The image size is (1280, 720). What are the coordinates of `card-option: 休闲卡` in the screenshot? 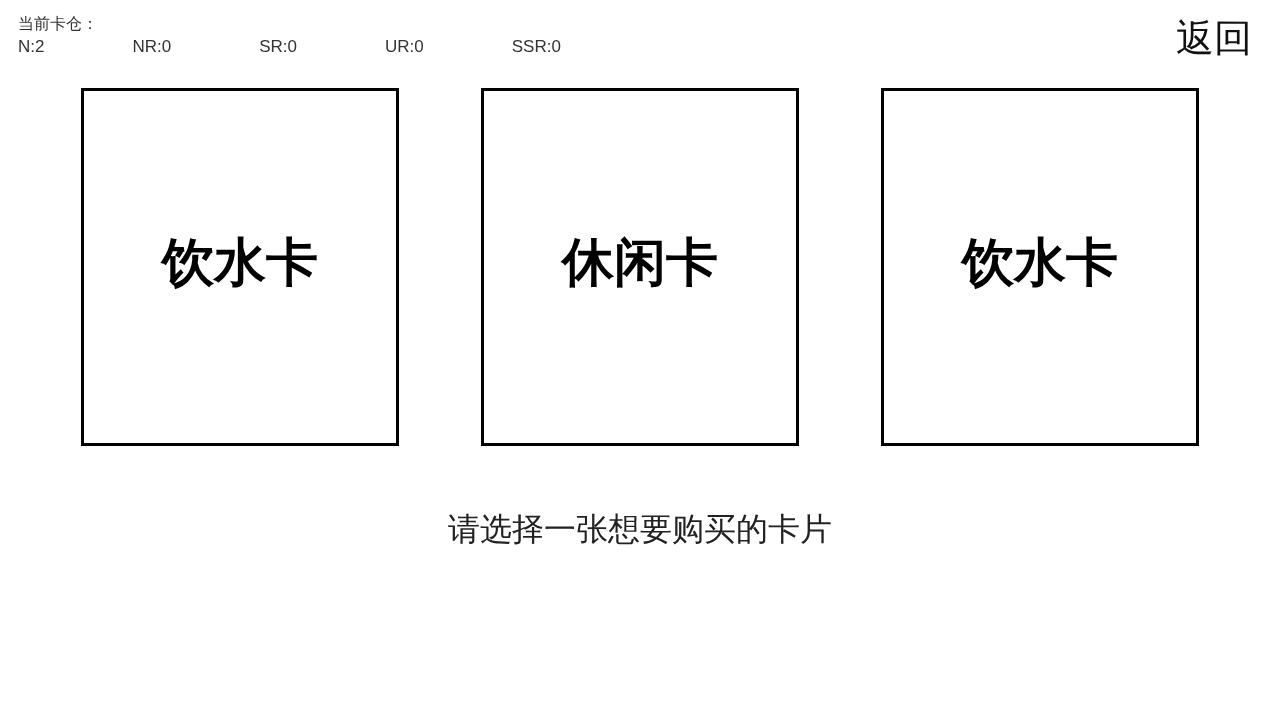 It's located at (640, 267).